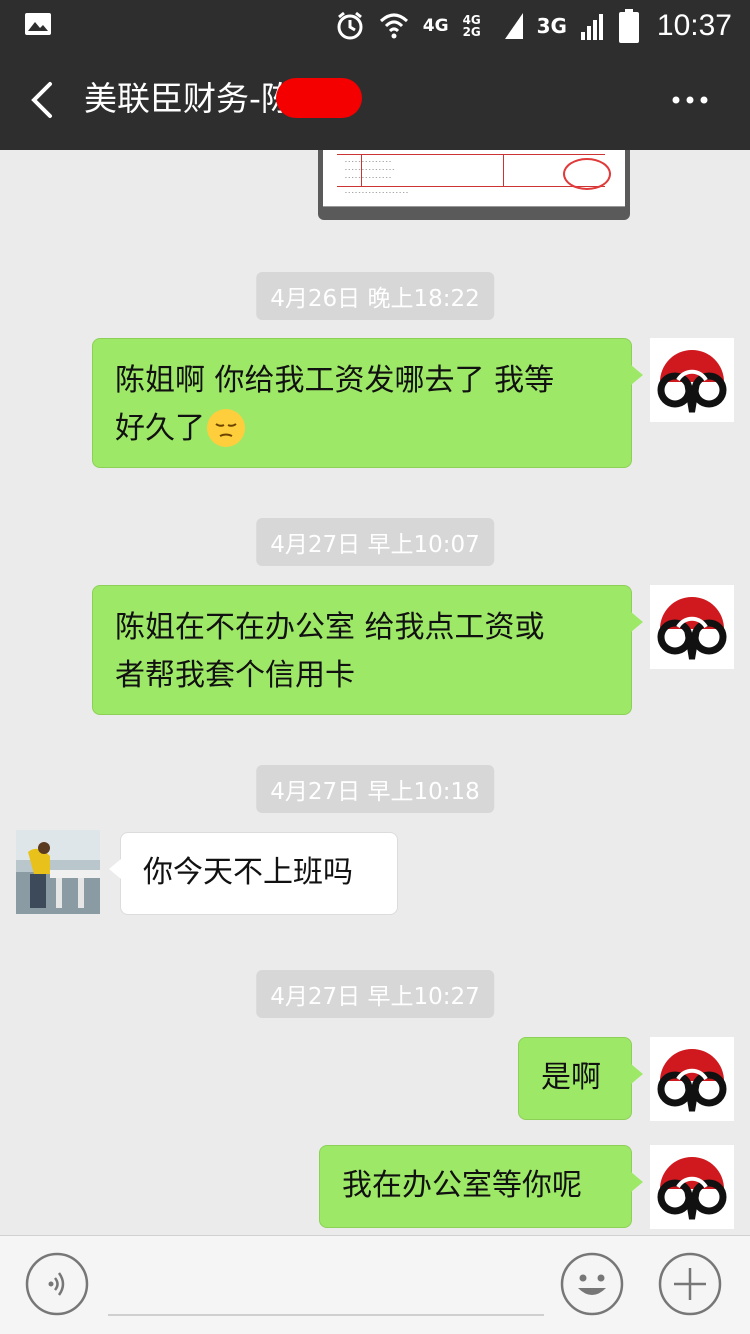 This screenshot has height=1334, width=750. I want to click on network-type-2: 4G 2G, so click(471, 26).